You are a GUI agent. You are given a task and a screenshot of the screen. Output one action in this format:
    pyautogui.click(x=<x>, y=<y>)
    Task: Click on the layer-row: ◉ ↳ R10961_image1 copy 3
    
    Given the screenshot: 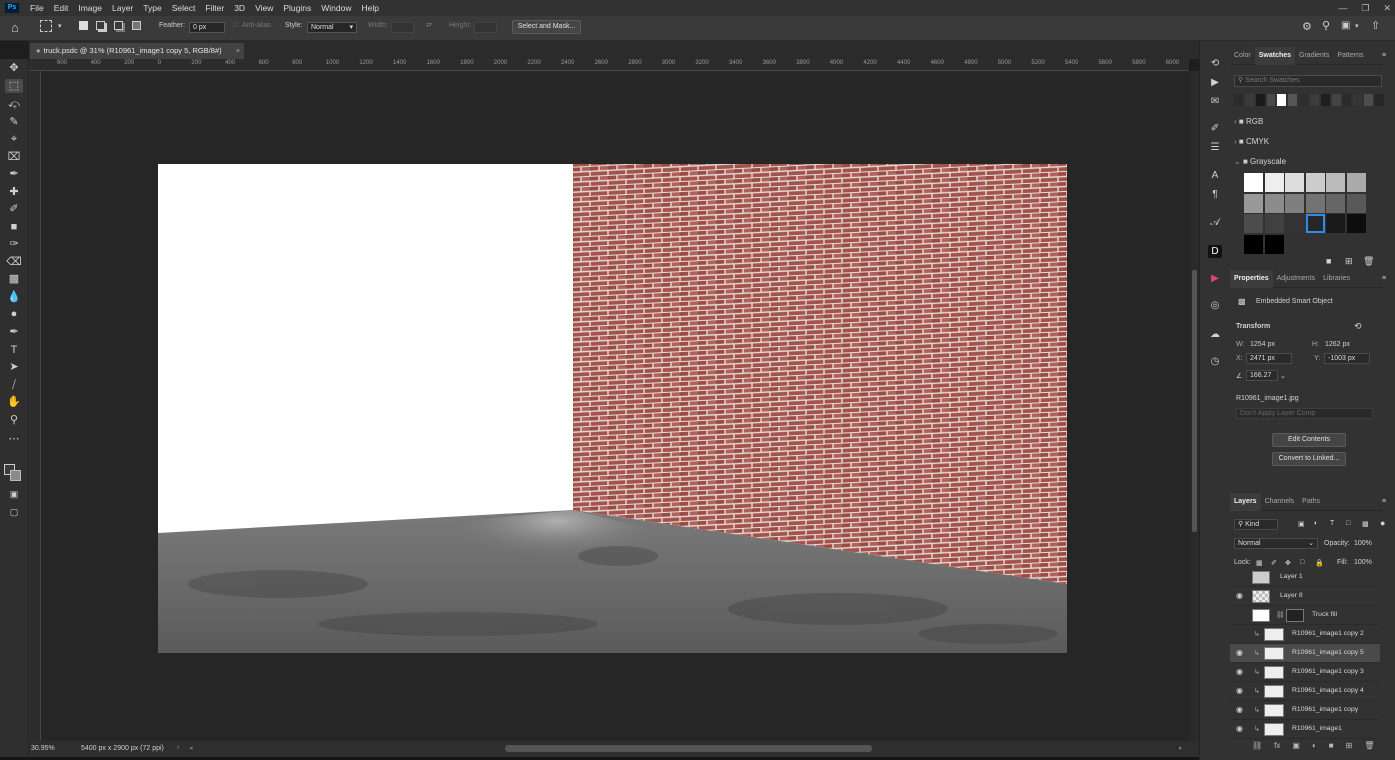 What is the action you would take?
    pyautogui.click(x=1305, y=672)
    